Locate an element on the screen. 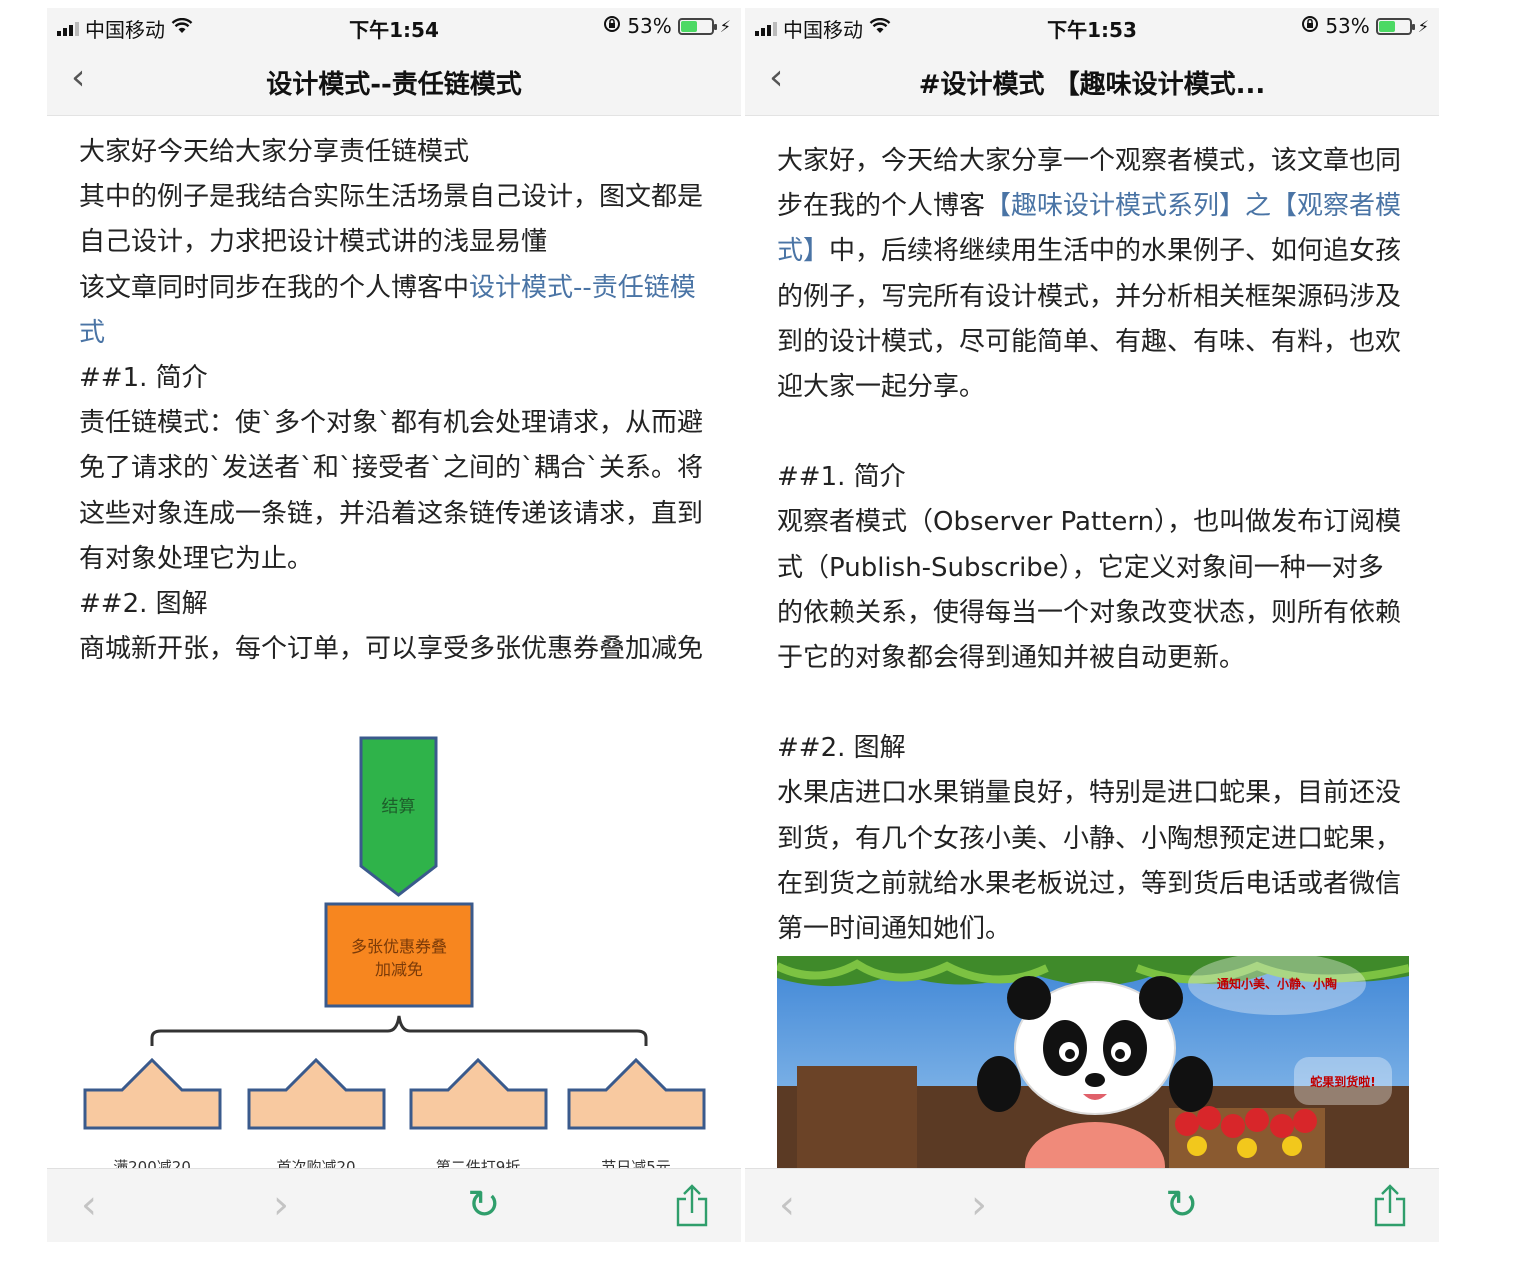  paragraph: 大家好今天给大家分享责任链模式 is located at coordinates (274, 152).